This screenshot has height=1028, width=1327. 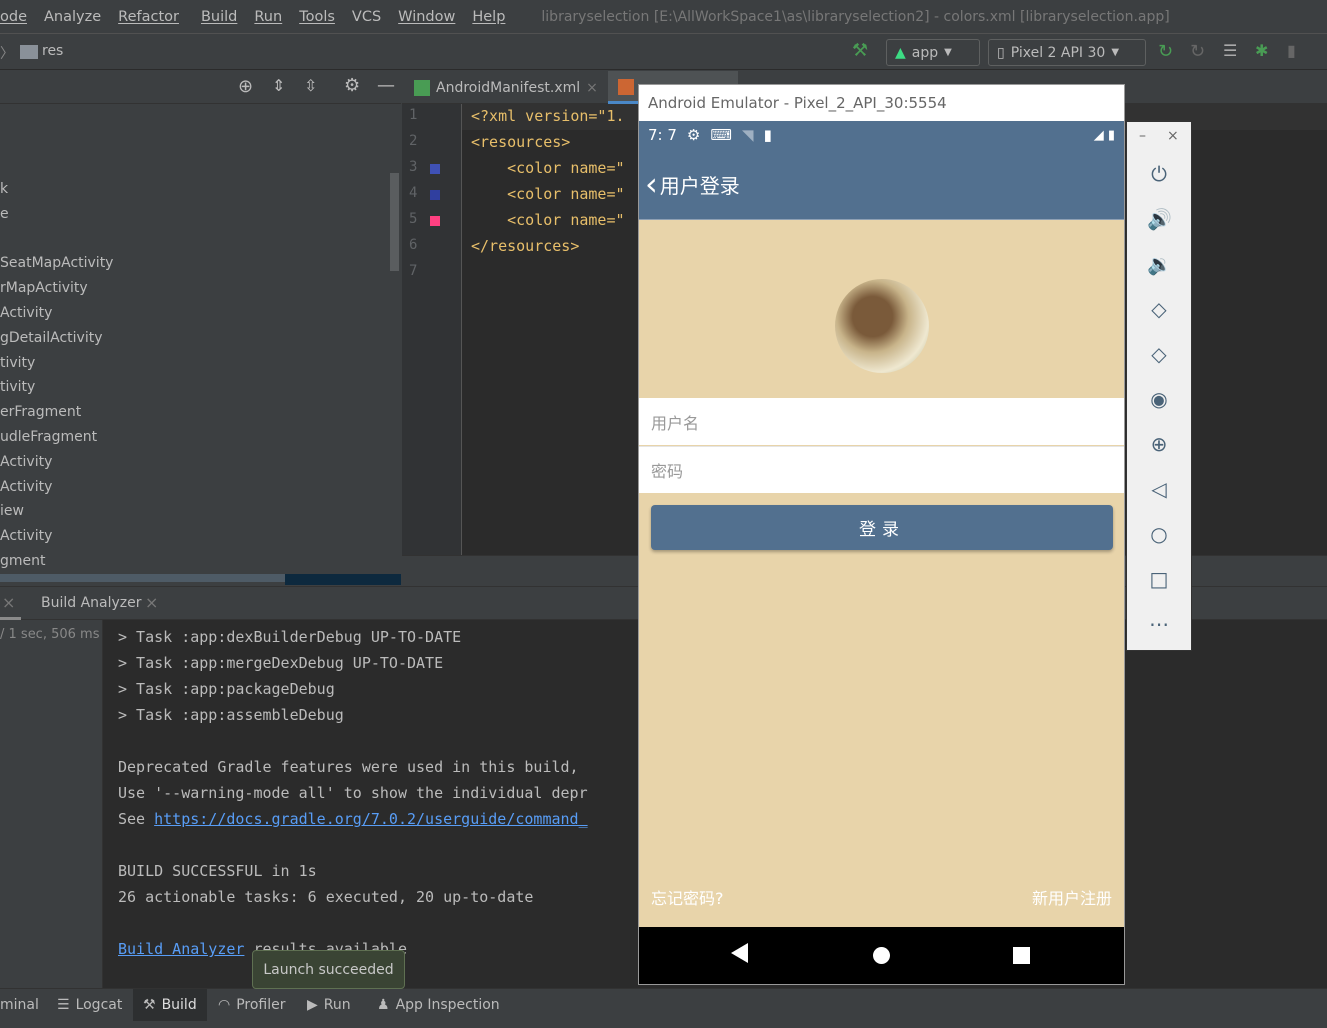 I want to click on menu-vcs: VCS, so click(x=366, y=17).